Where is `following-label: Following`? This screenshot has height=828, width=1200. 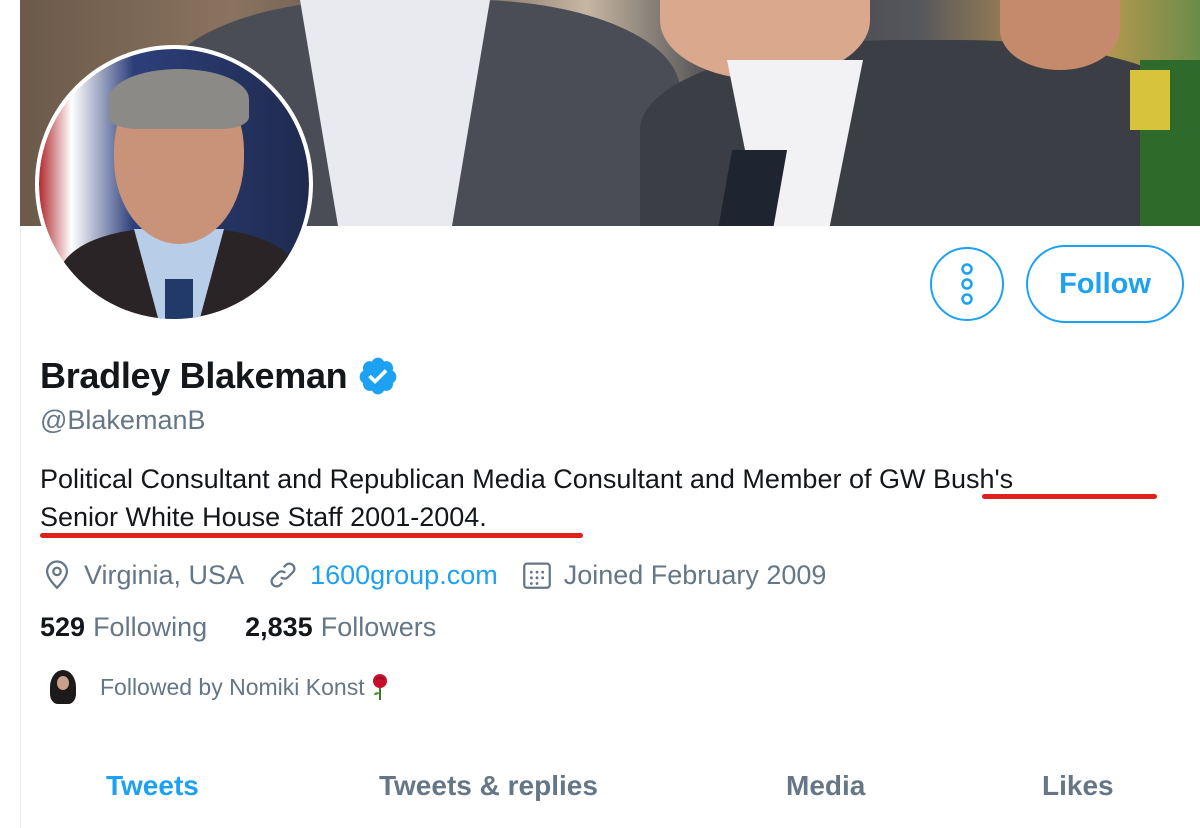 following-label: Following is located at coordinates (150, 627).